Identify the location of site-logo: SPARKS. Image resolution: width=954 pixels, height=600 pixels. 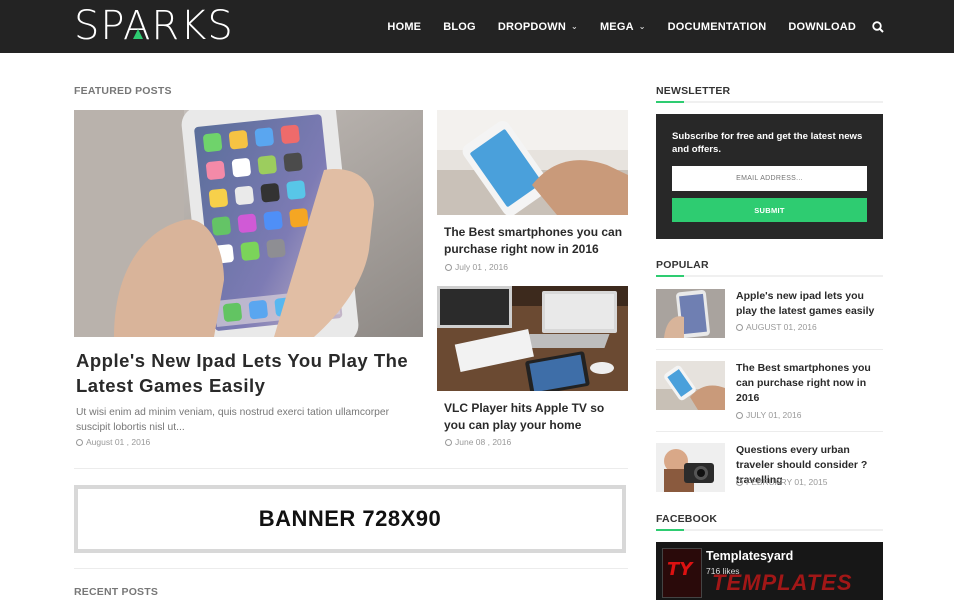
(154, 26).